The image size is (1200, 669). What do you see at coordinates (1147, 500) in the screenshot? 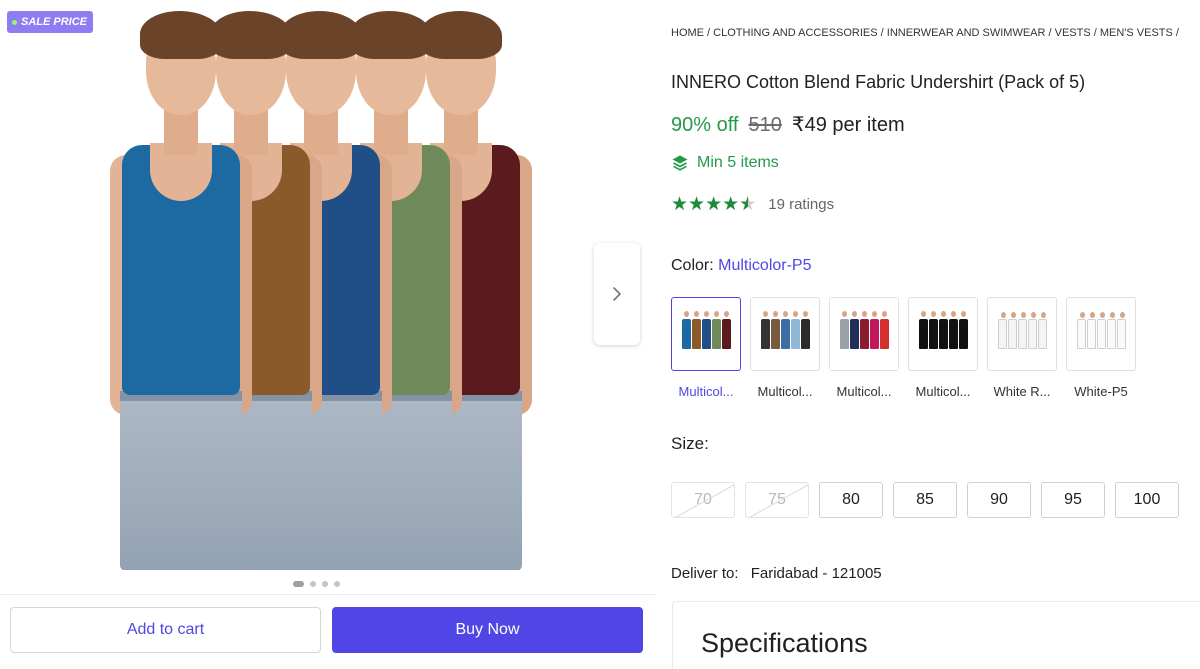
I see `size-option: 100` at bounding box center [1147, 500].